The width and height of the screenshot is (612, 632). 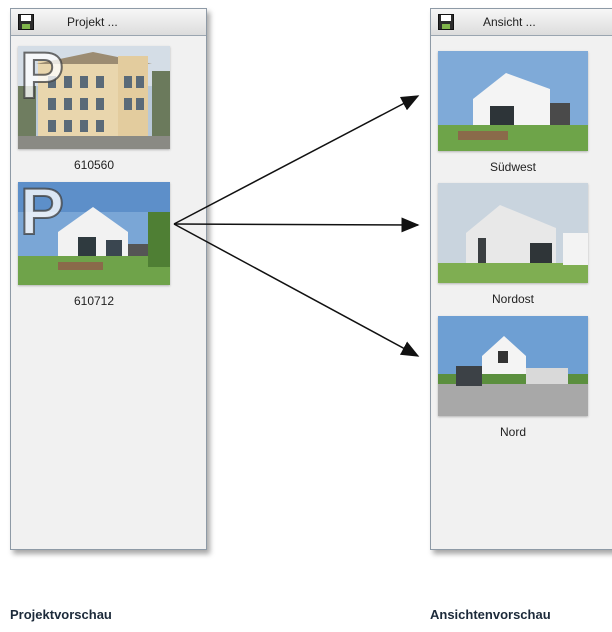 I want to click on project-preview-label: Projektvorschau, so click(x=61, y=614).